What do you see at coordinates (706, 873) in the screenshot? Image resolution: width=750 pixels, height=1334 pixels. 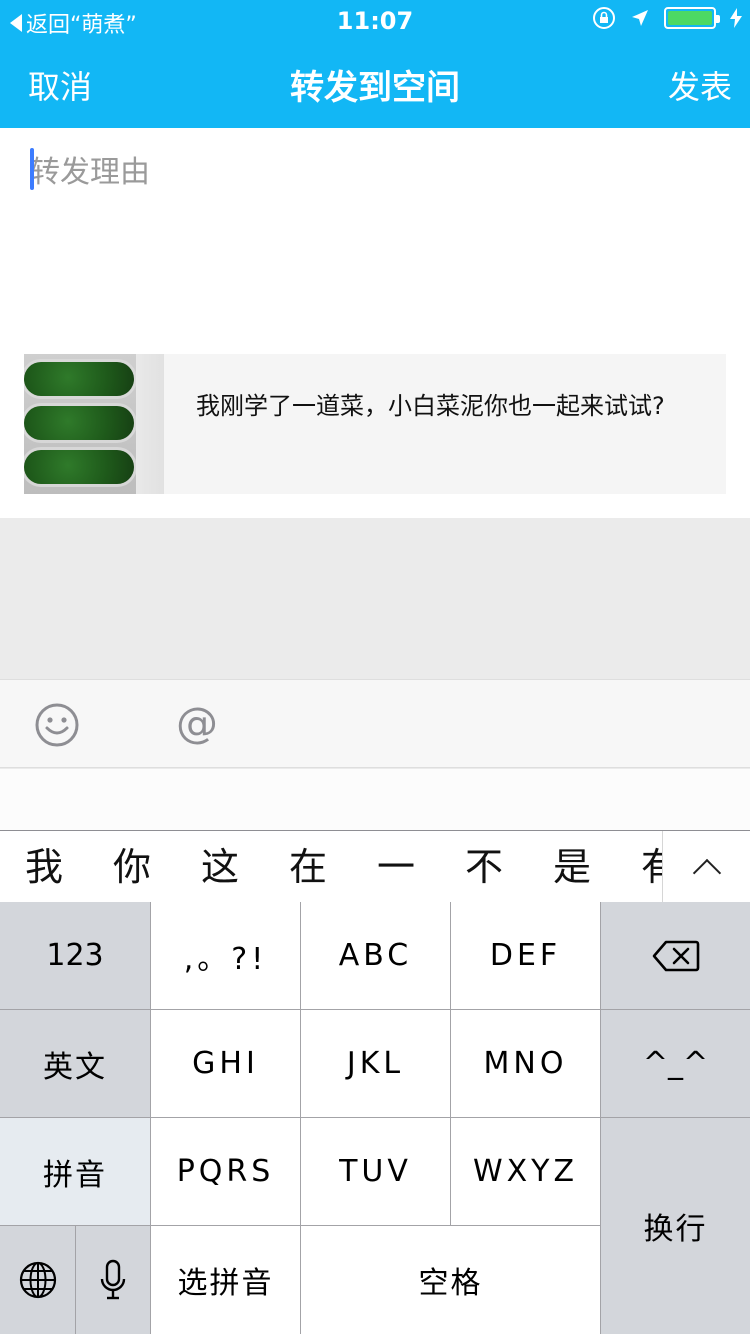 I see `chevron-up-icon` at bounding box center [706, 873].